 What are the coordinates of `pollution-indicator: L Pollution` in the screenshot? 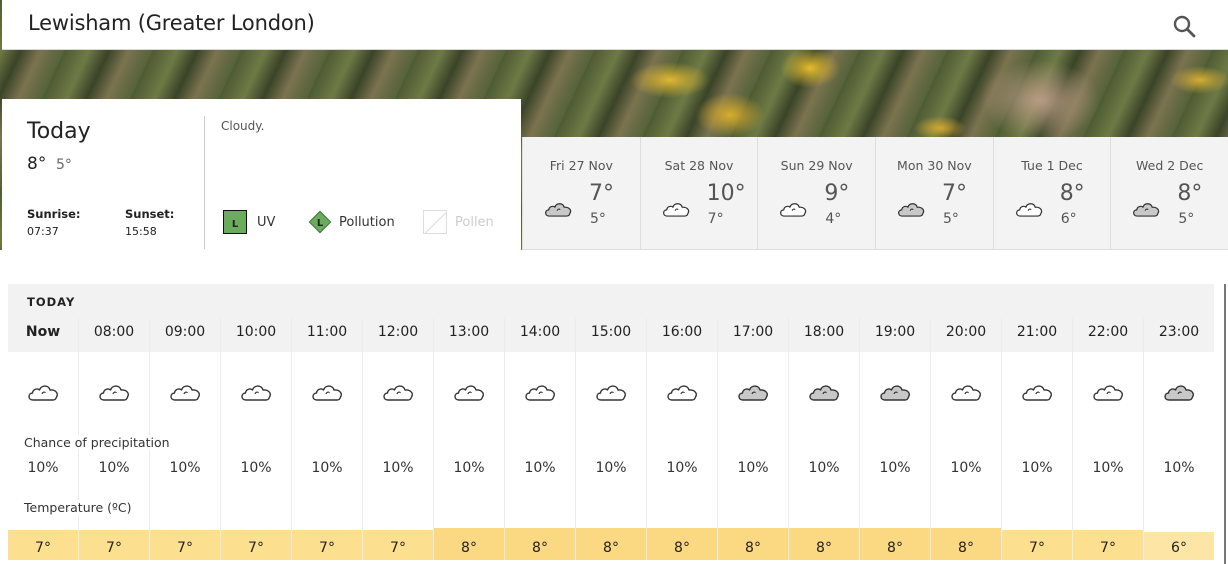 It's located at (351, 222).